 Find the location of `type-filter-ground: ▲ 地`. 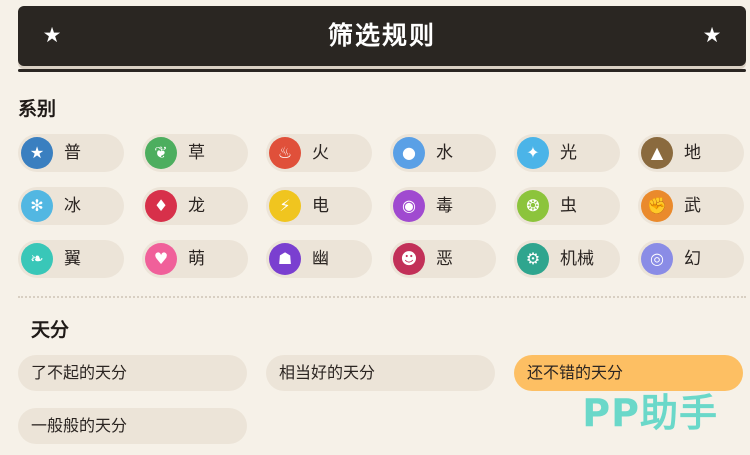

type-filter-ground: ▲ 地 is located at coordinates (691, 153).